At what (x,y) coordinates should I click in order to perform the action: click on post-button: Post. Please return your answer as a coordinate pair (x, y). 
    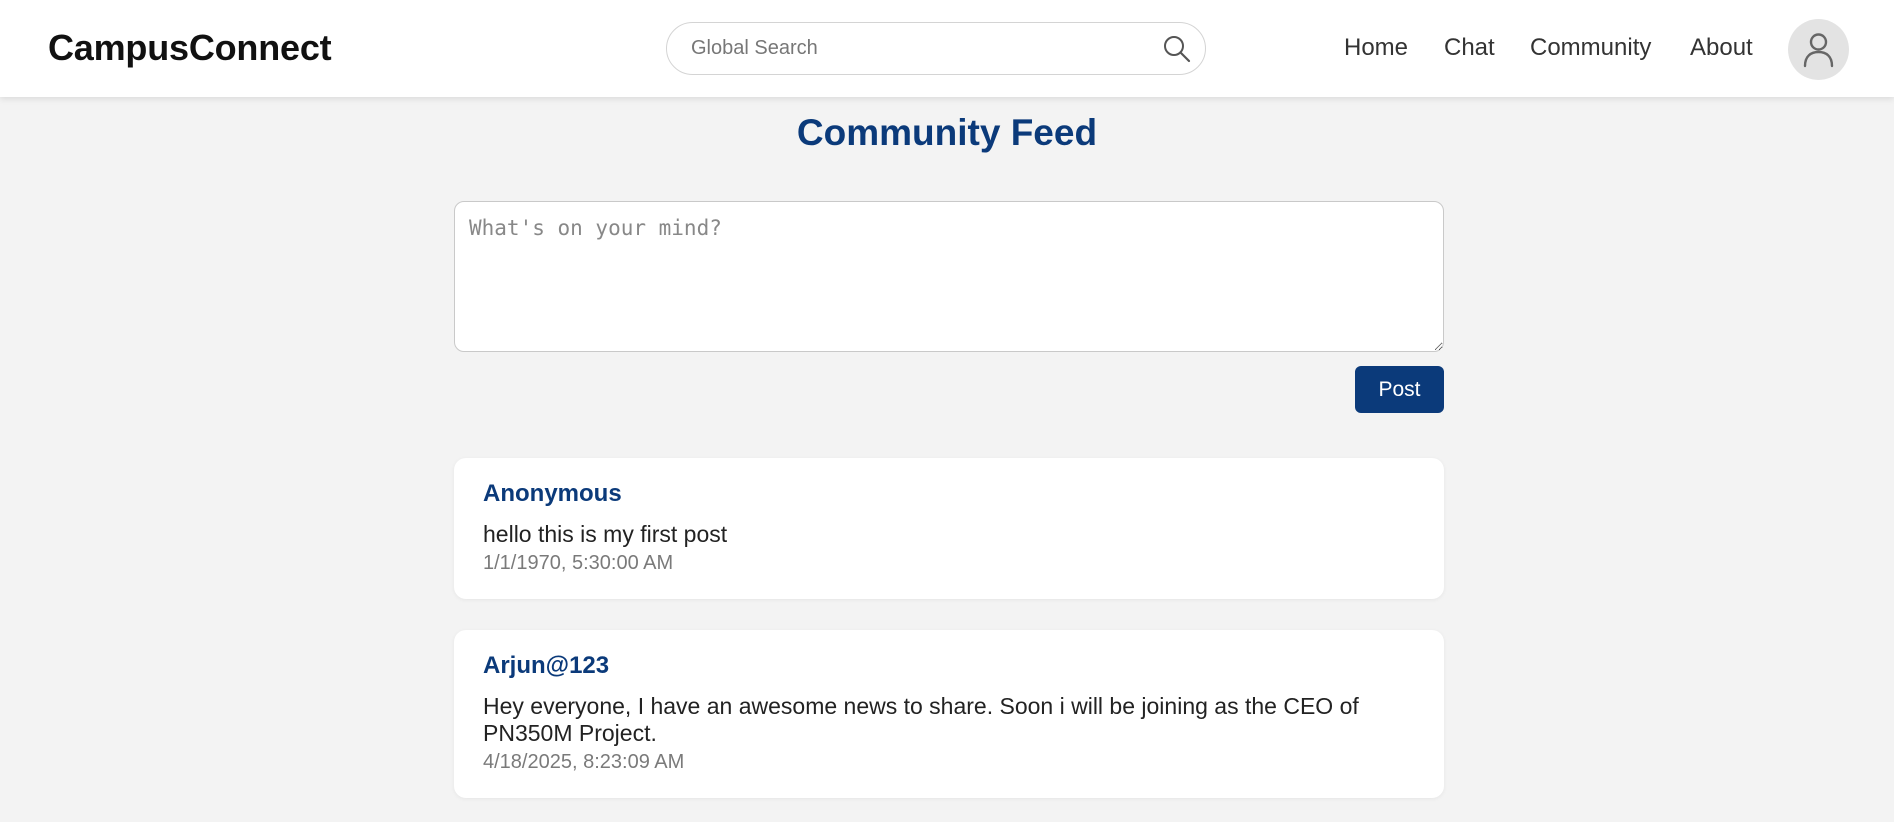
    Looking at the image, I should click on (1399, 389).